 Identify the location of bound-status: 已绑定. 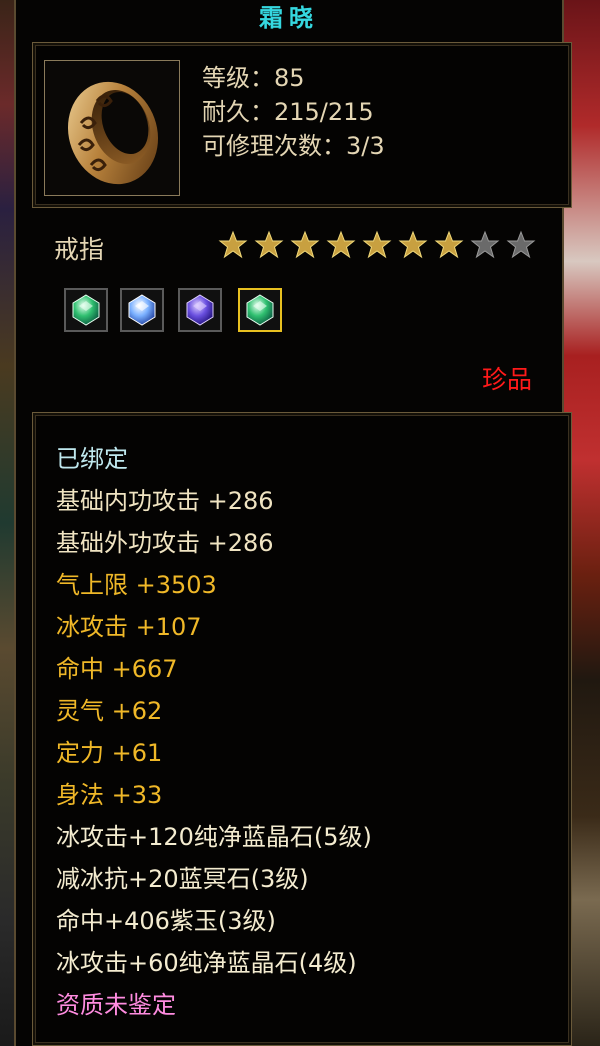
(92, 459).